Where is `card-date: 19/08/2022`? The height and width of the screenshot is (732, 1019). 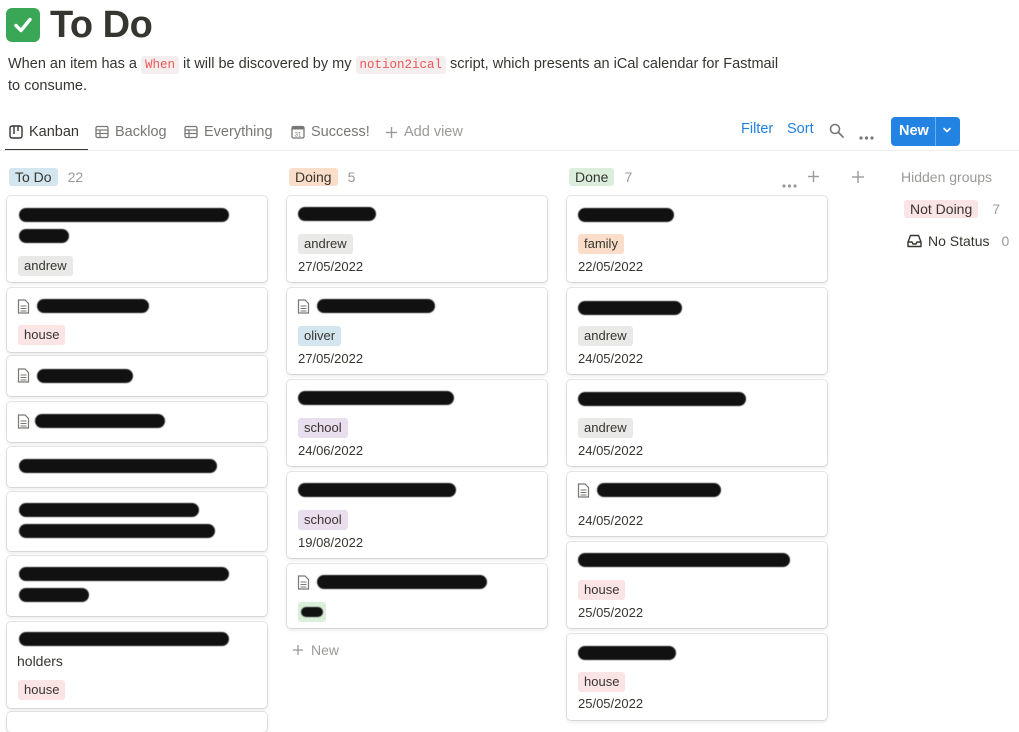
card-date: 19/08/2022 is located at coordinates (331, 542).